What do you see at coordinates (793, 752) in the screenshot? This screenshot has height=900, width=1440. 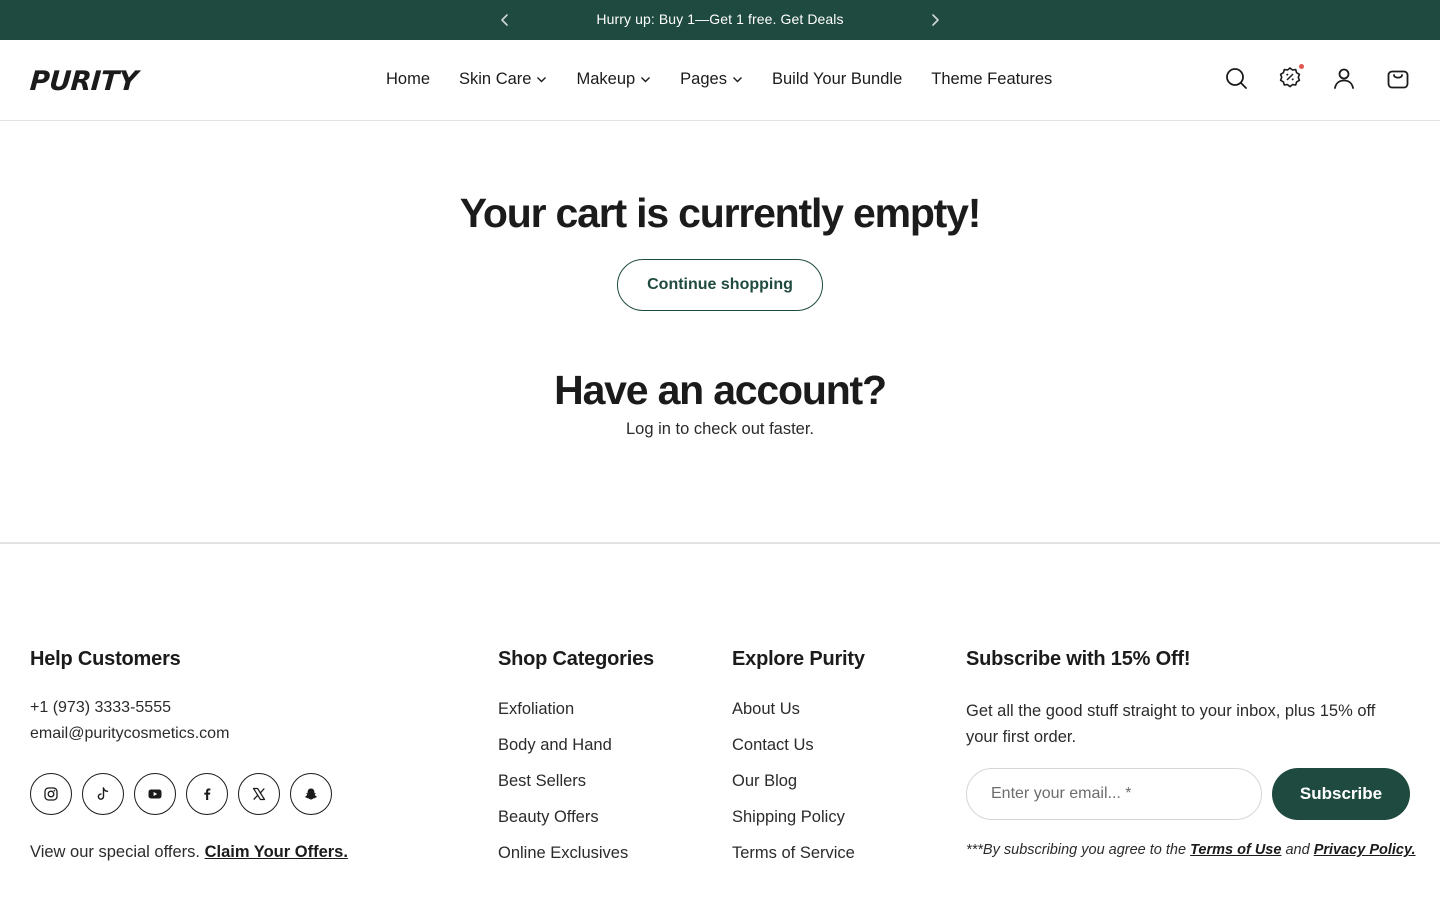 I see `footer-link-contact-us: Contact Us` at bounding box center [793, 752].